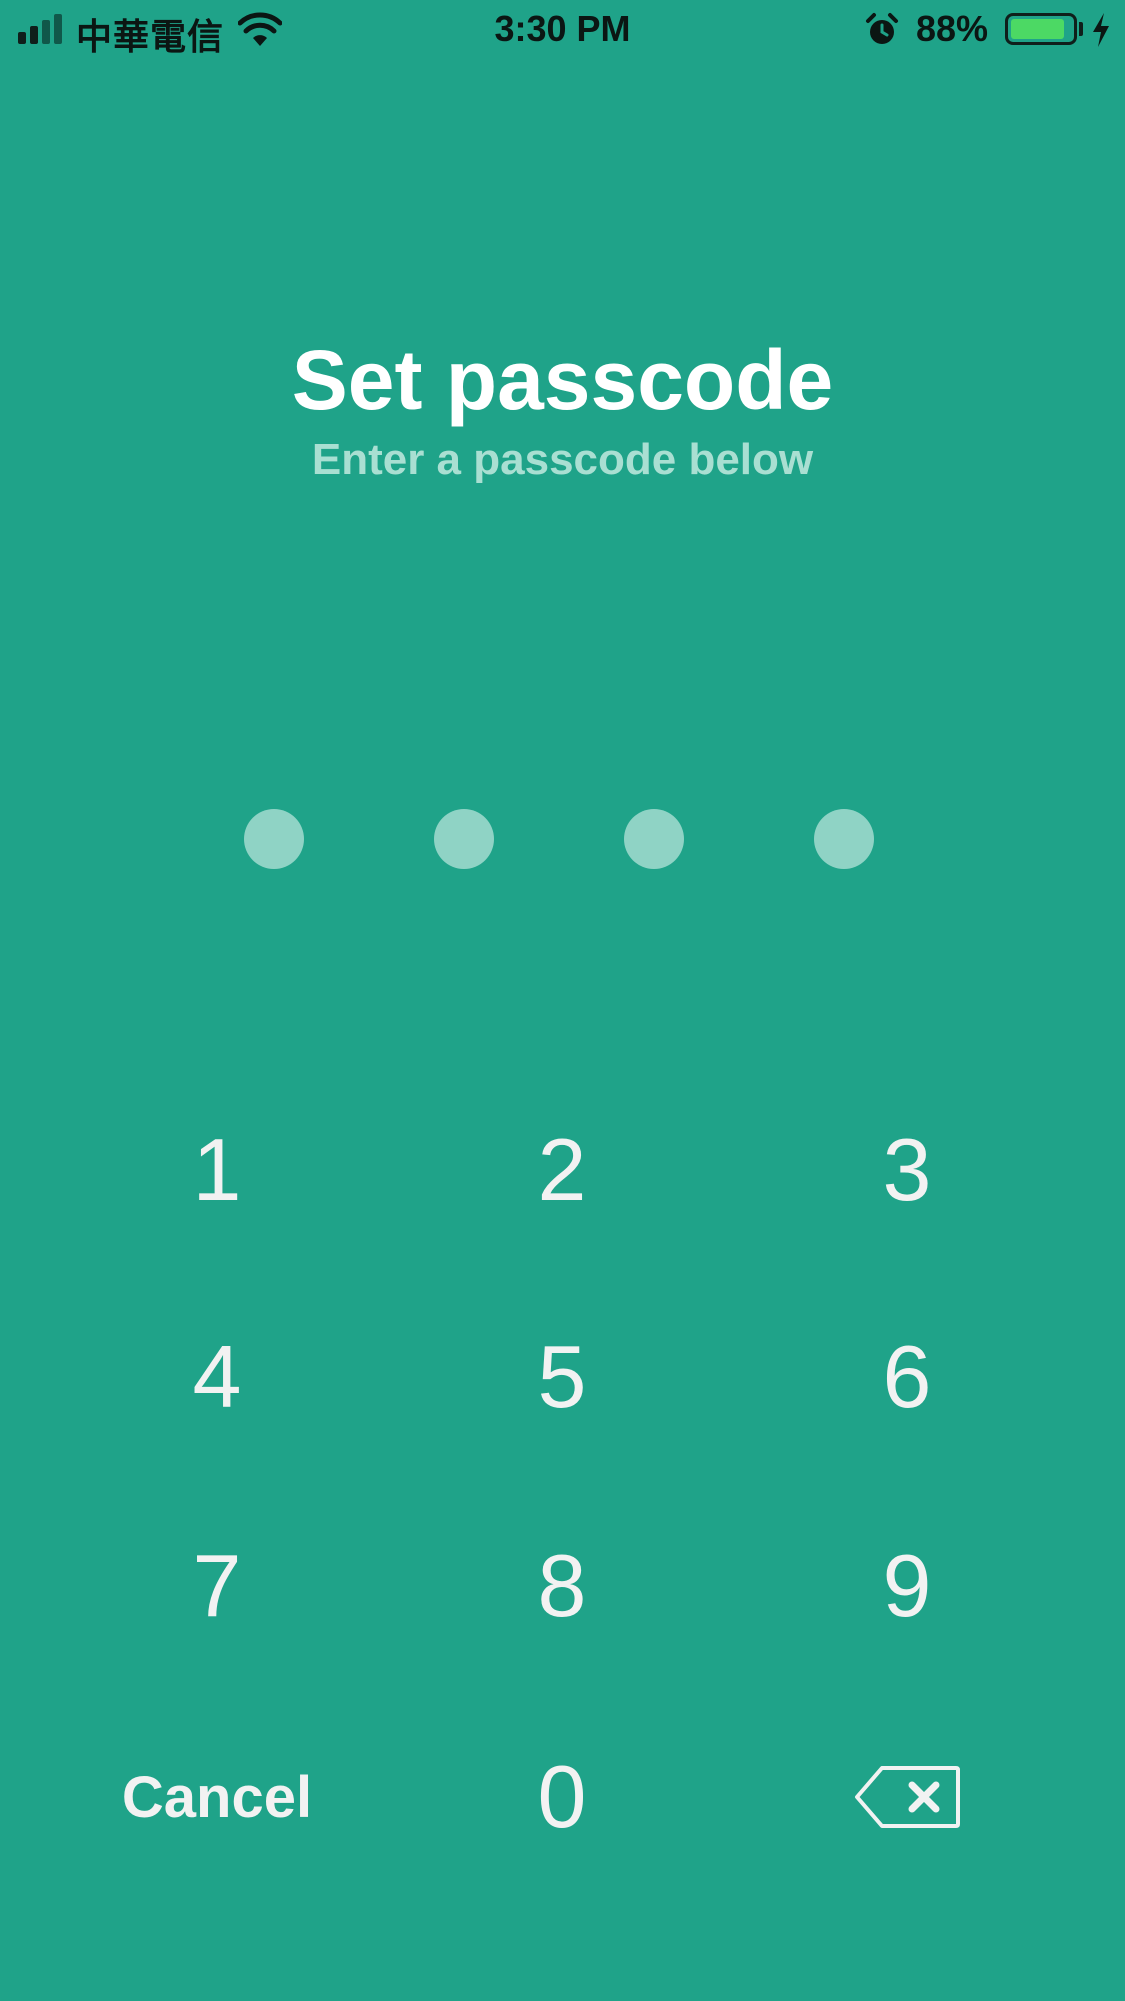  I want to click on key-1: 1, so click(217, 1170).